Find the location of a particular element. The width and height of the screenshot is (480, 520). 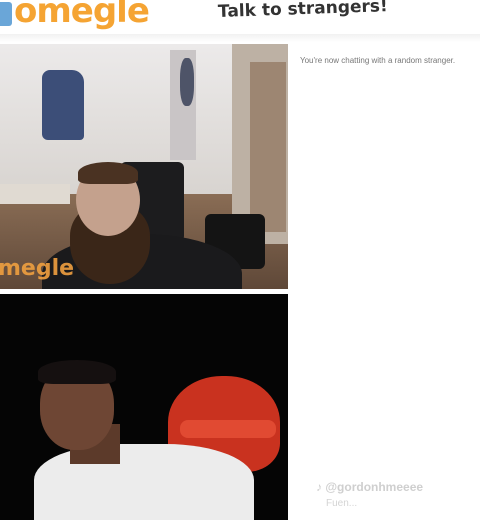

tagline: Talk to strangers! is located at coordinates (303, 11).